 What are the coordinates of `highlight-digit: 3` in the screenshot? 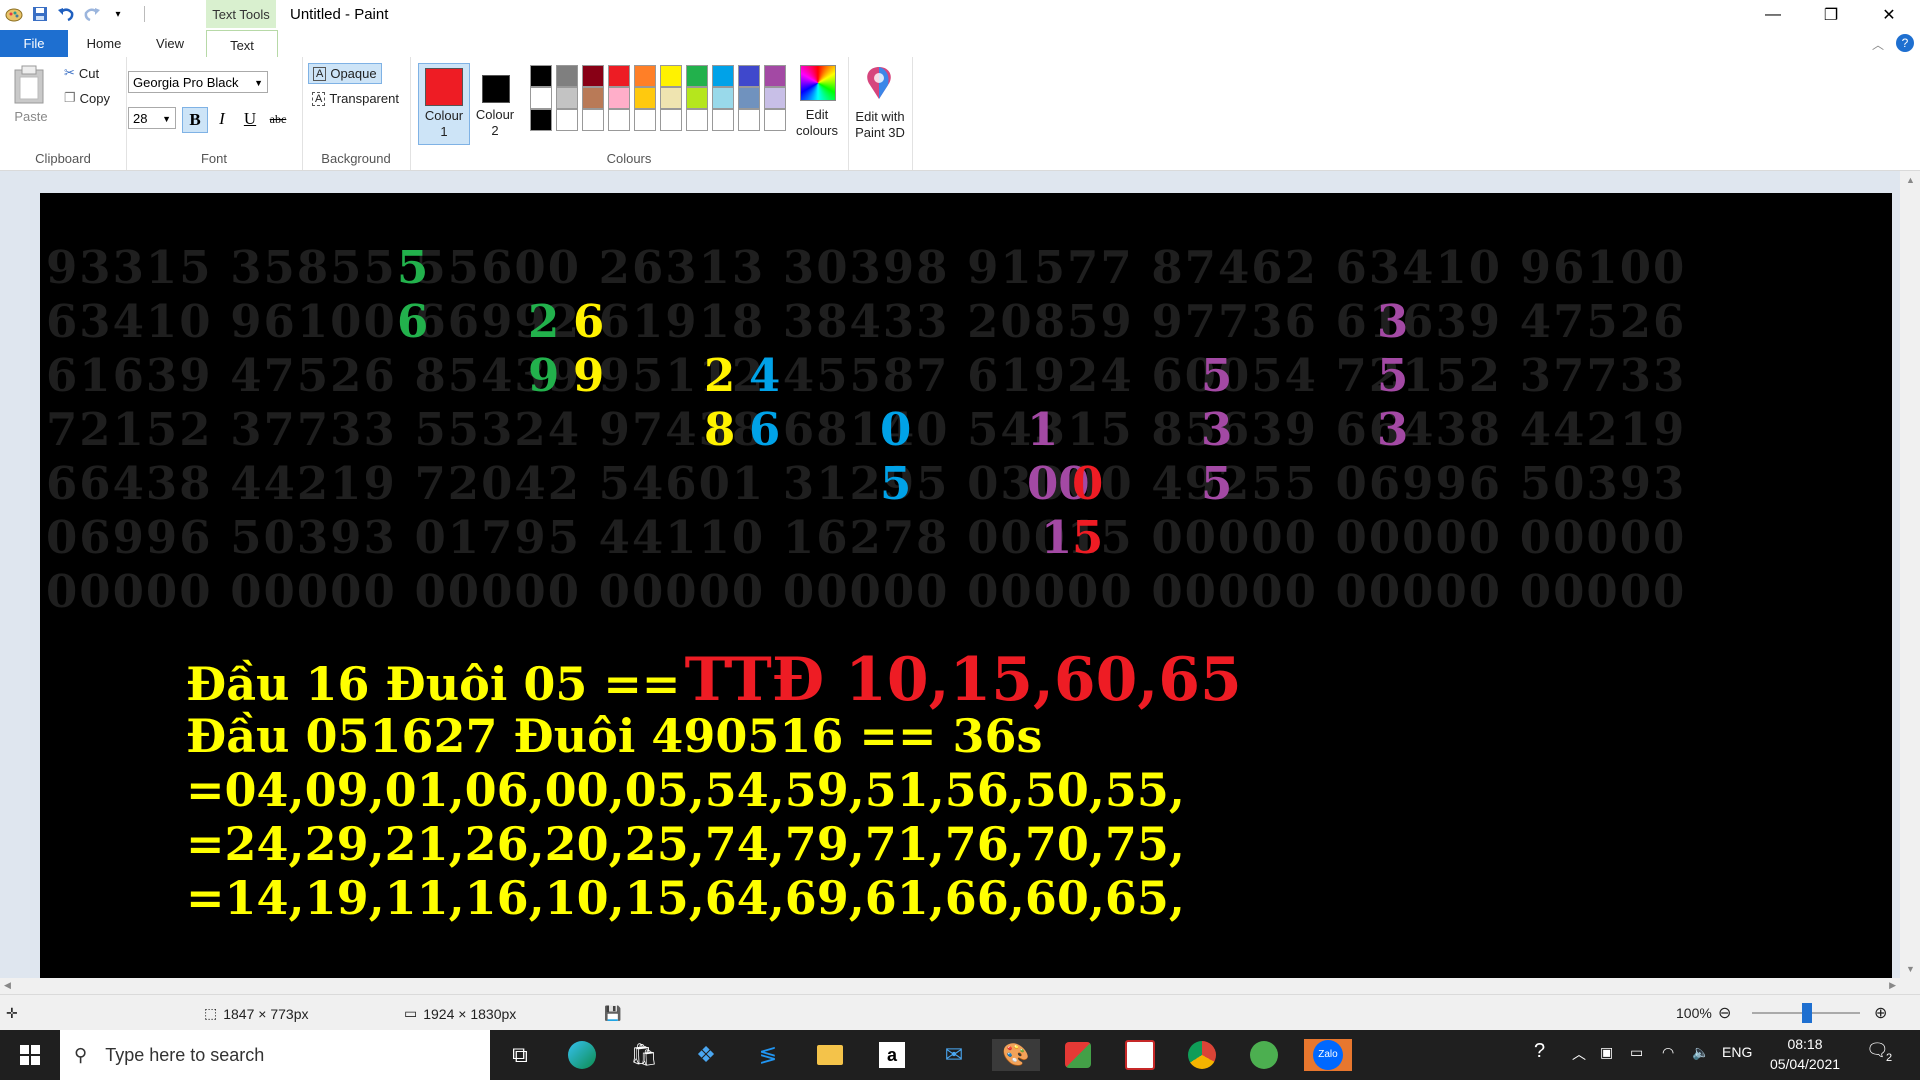 It's located at (1393, 321).